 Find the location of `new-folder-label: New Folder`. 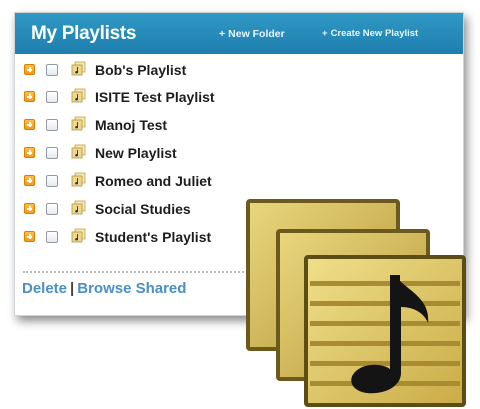

new-folder-label: New Folder is located at coordinates (256, 34).